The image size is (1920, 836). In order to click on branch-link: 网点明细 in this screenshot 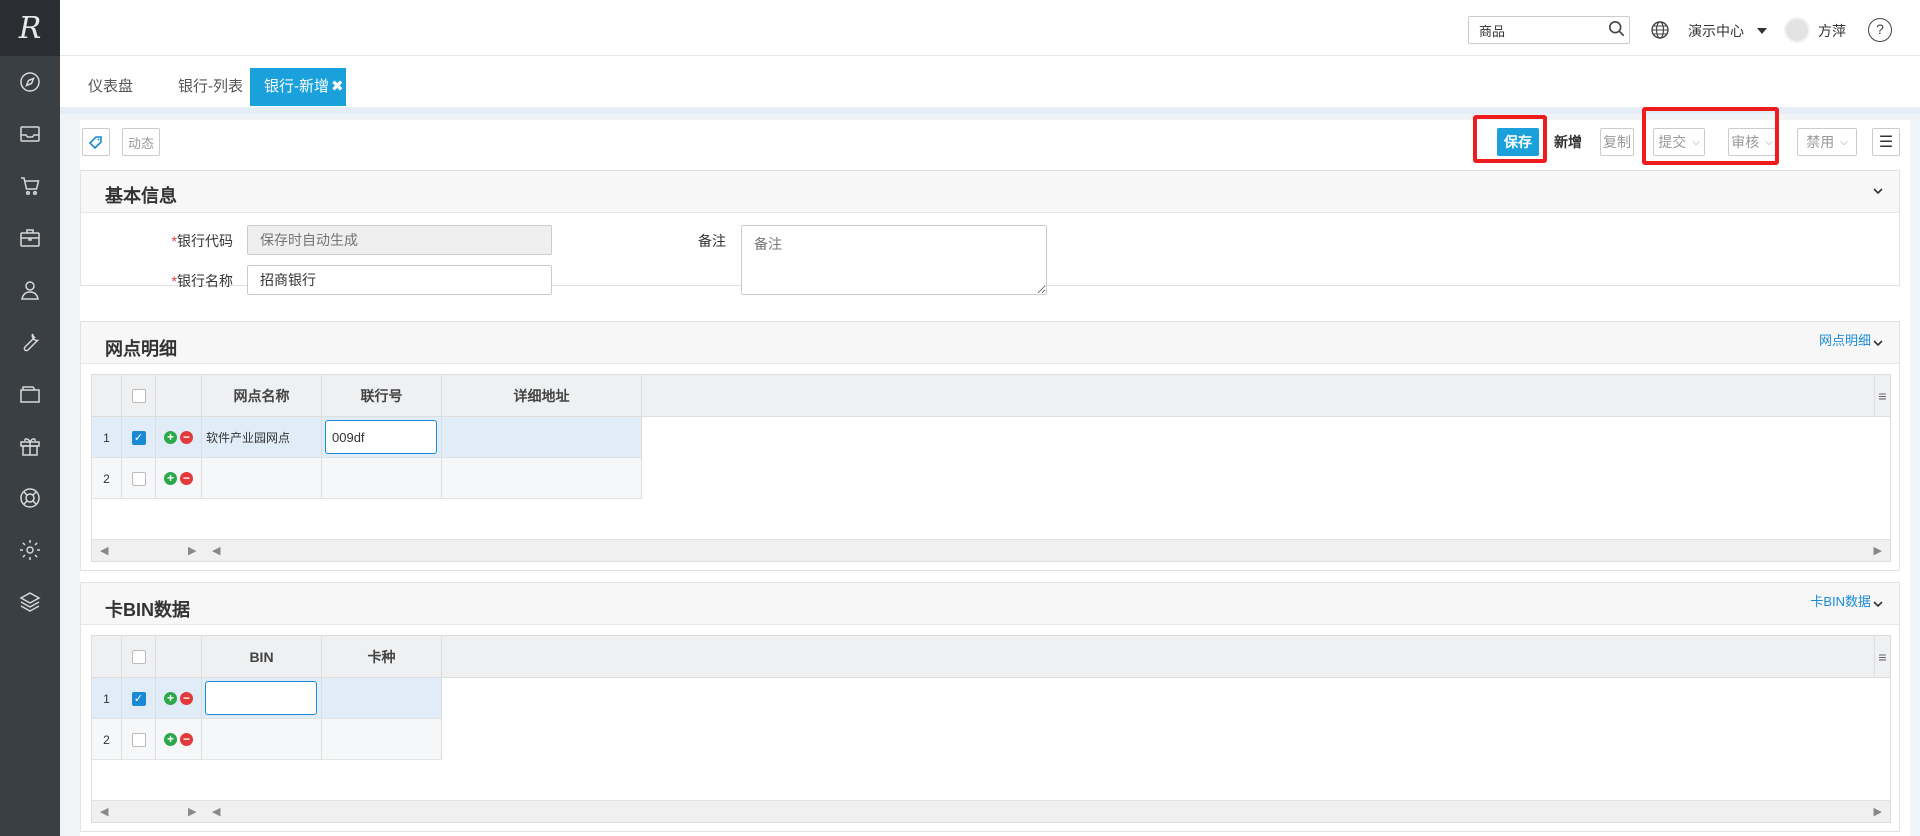, I will do `click(1845, 339)`.